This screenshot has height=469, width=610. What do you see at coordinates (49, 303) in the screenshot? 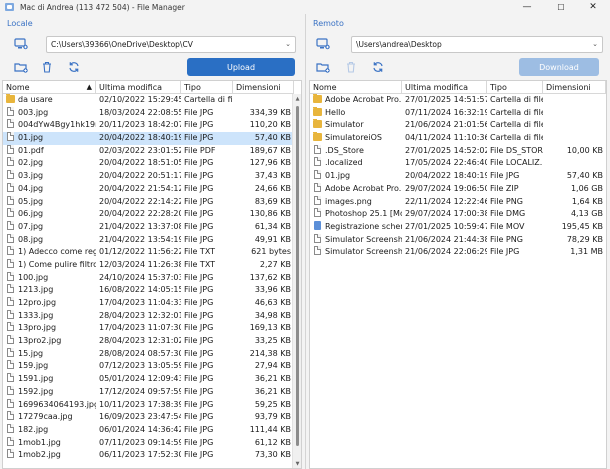
I see `cell-name: 12pro.jpg` at bounding box center [49, 303].